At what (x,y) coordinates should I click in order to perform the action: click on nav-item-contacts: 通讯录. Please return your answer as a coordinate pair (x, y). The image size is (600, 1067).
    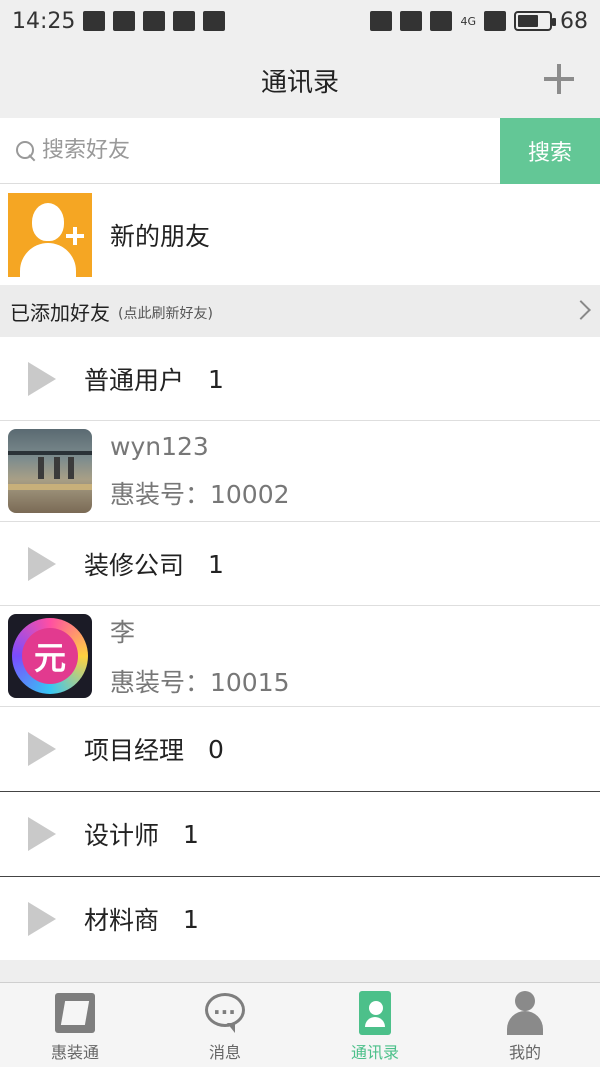
    Looking at the image, I should click on (375, 1025).